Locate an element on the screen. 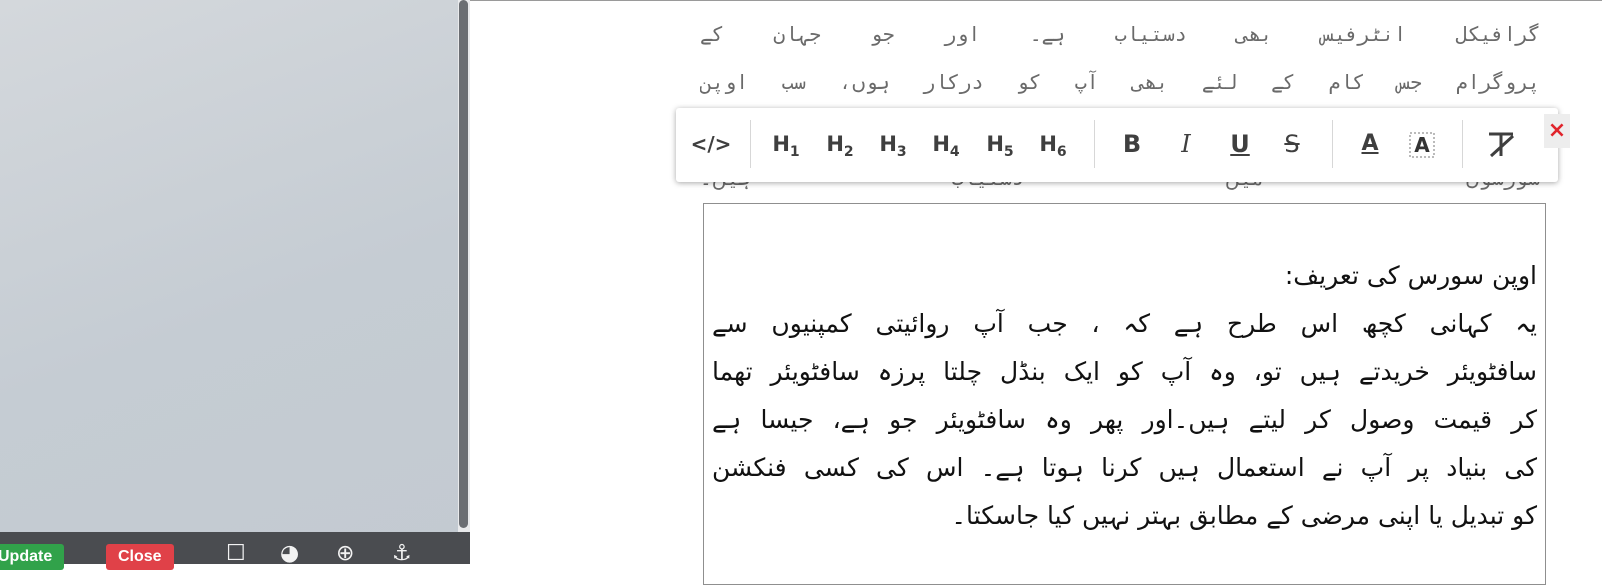 Image resolution: width=1602 pixels, height=585 pixels. heading-3-button: H3 is located at coordinates (893, 144).